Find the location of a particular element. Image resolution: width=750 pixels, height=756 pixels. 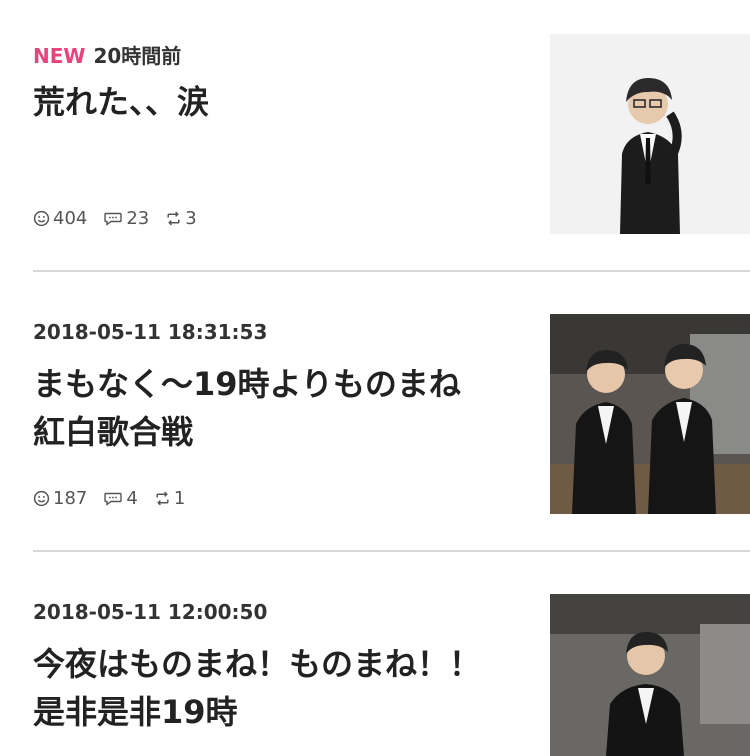

entry-title-line: 今夜はものまね！ものまね！！ is located at coordinates (257, 664).